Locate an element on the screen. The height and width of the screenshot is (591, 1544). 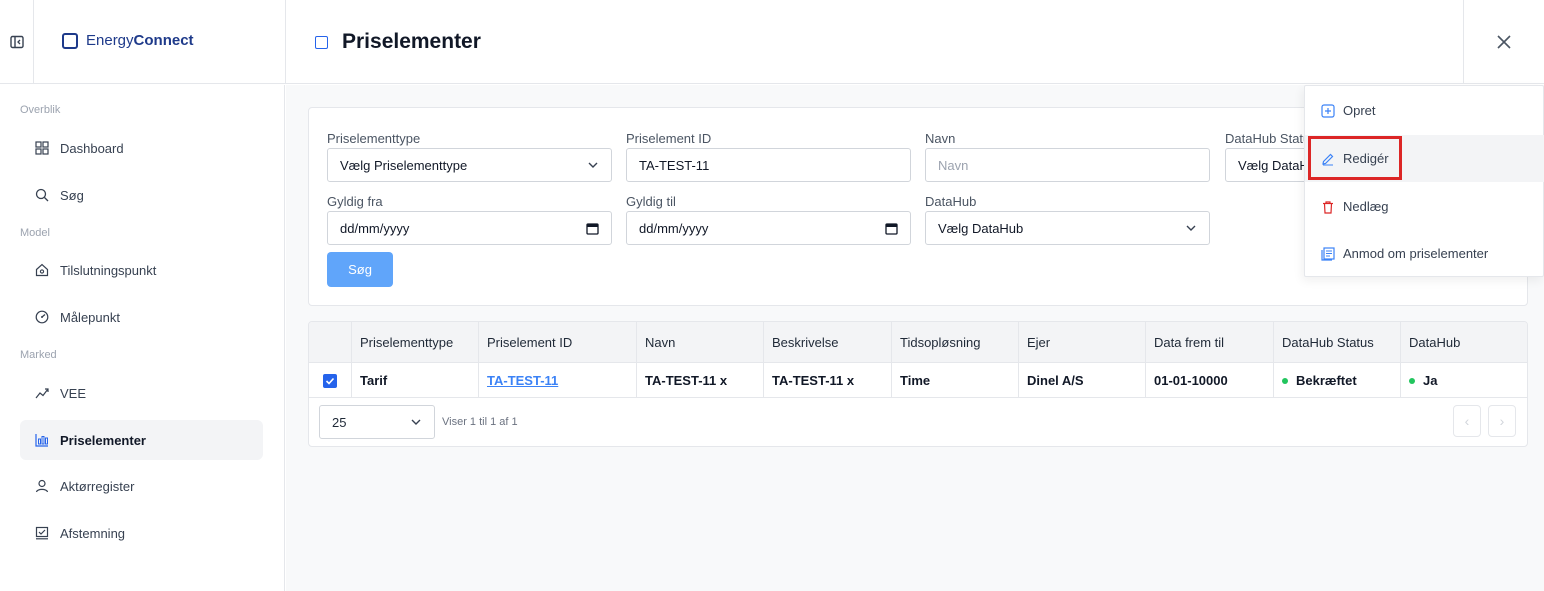
sidebar-item-dashboard: Dashboard is located at coordinates (141, 148).